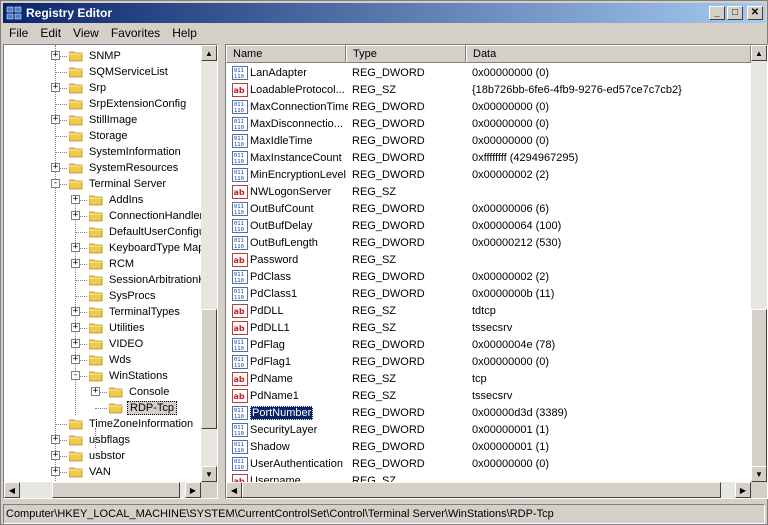  What do you see at coordinates (184, 33) in the screenshot?
I see `menu-help: Help` at bounding box center [184, 33].